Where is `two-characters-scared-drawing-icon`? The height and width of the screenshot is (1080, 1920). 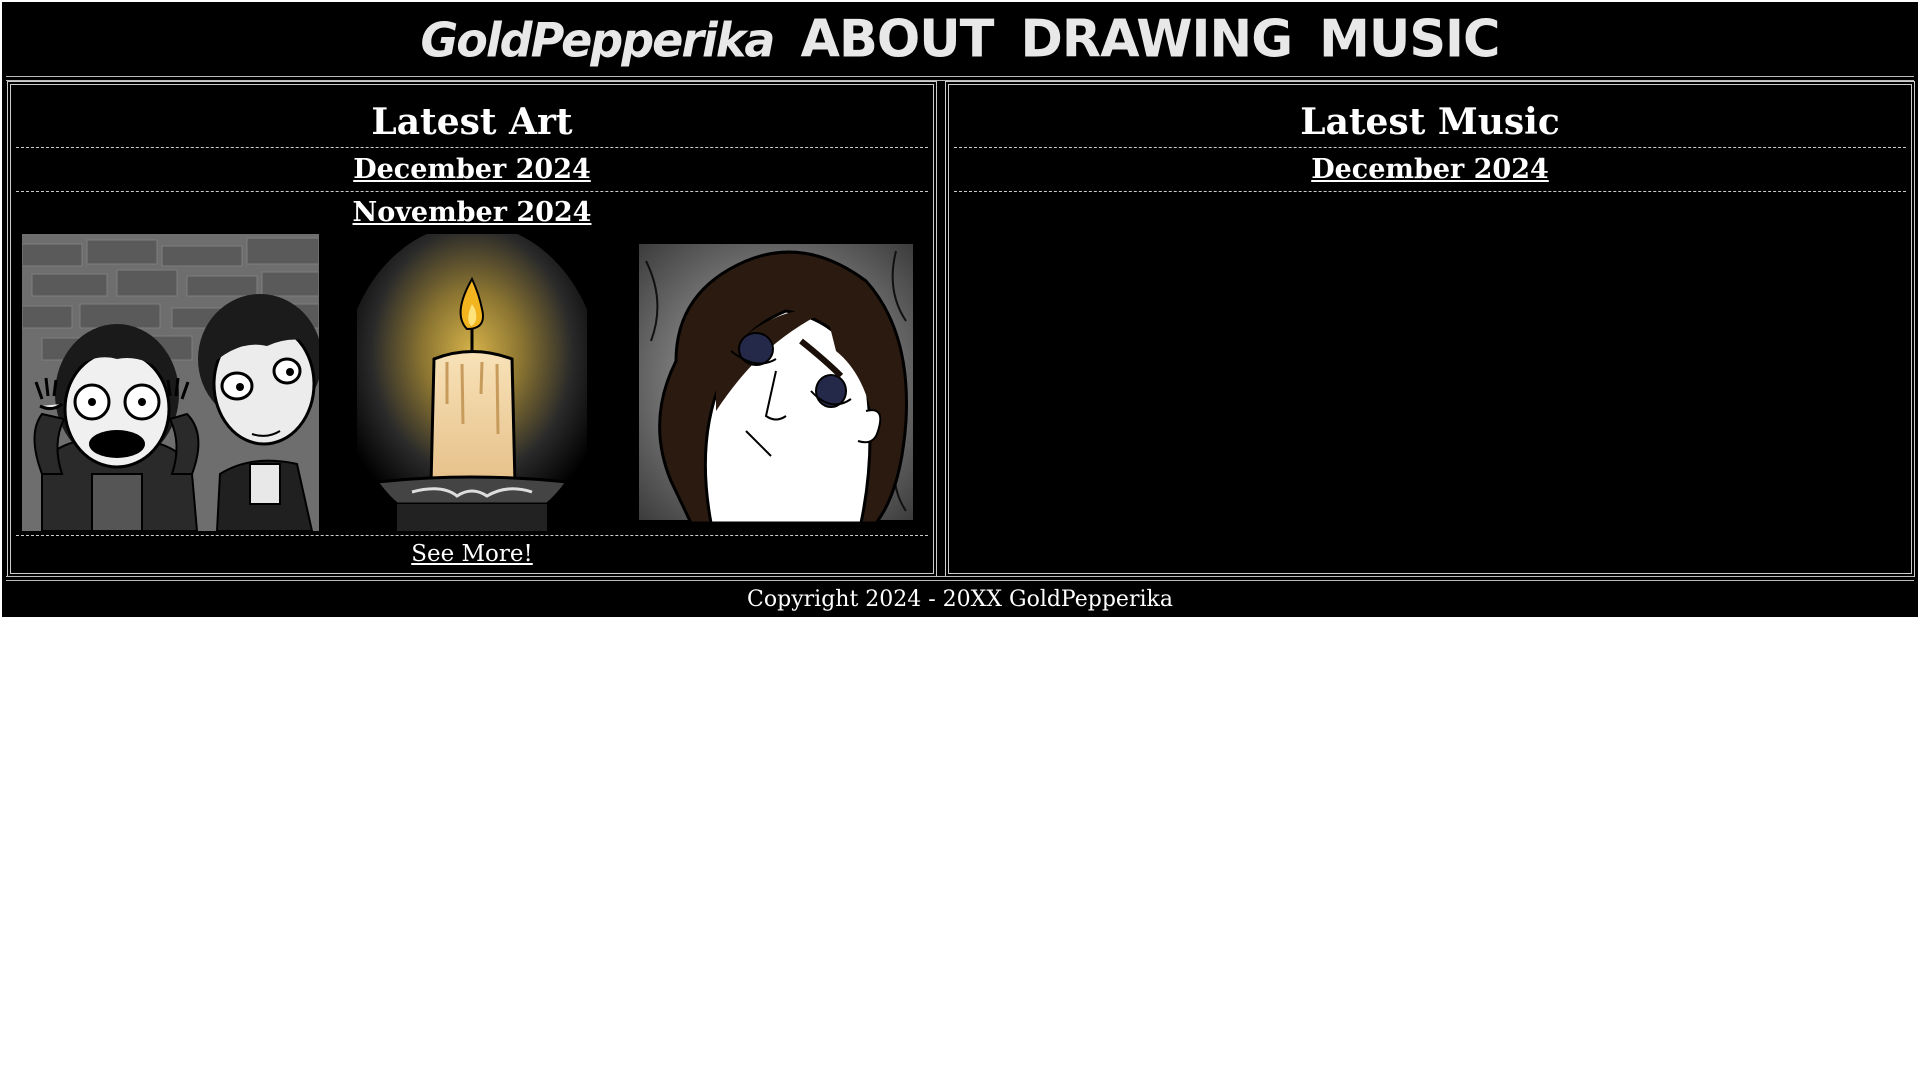 two-characters-scared-drawing-icon is located at coordinates (170, 382).